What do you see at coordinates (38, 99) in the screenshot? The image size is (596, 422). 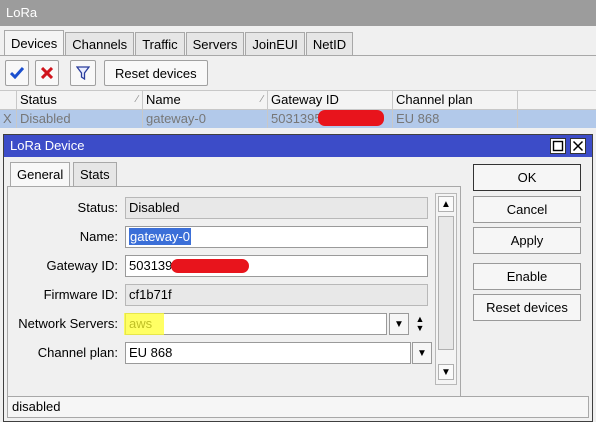 I see `column-header-status-label: Status` at bounding box center [38, 99].